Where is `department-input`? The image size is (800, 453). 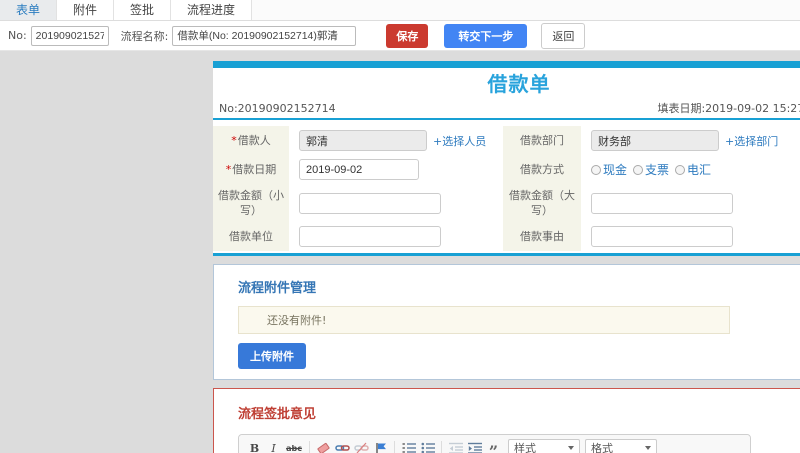
department-input is located at coordinates (655, 140).